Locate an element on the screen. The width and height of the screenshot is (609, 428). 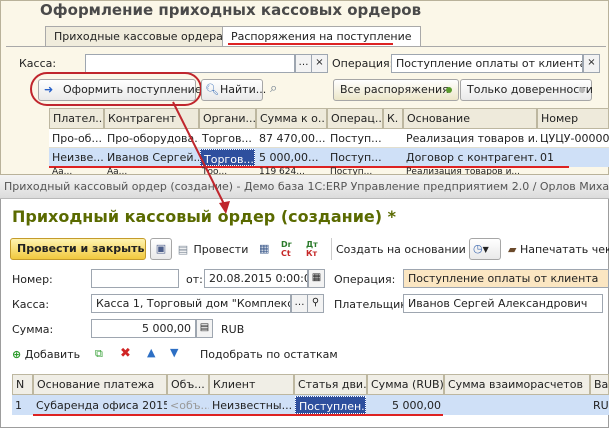
annotation-arrow is located at coordinates (201, 157).